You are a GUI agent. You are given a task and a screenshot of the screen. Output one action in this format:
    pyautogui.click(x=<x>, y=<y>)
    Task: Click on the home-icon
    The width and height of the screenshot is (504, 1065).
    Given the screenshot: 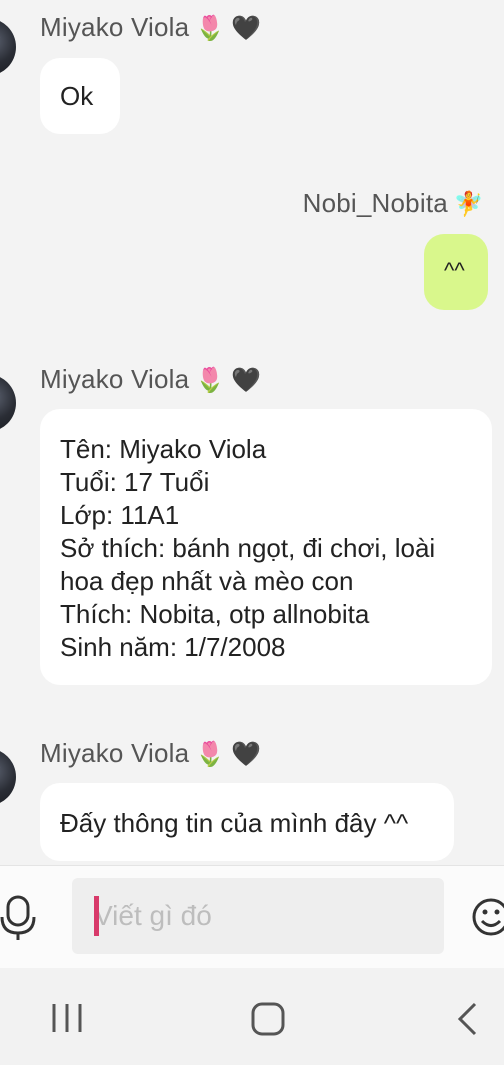 What is the action you would take?
    pyautogui.click(x=268, y=1019)
    